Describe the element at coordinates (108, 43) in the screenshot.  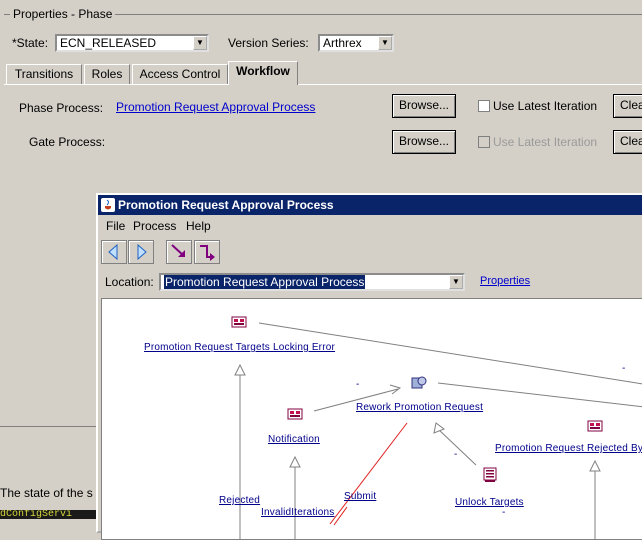
I see `state-value: ECN_RELEASED` at that location.